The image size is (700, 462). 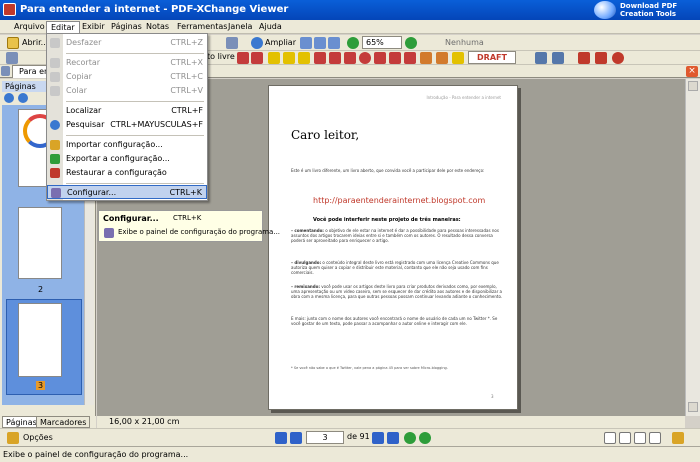 I want to click on arrow-tool-icon, so click(x=320, y=58).